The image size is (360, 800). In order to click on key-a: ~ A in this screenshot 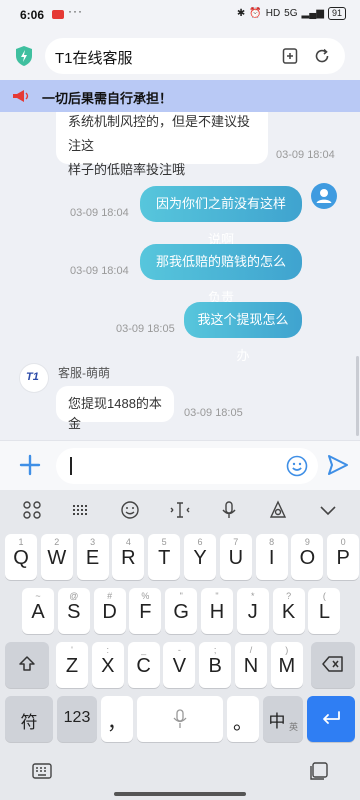, I will do `click(38, 611)`.